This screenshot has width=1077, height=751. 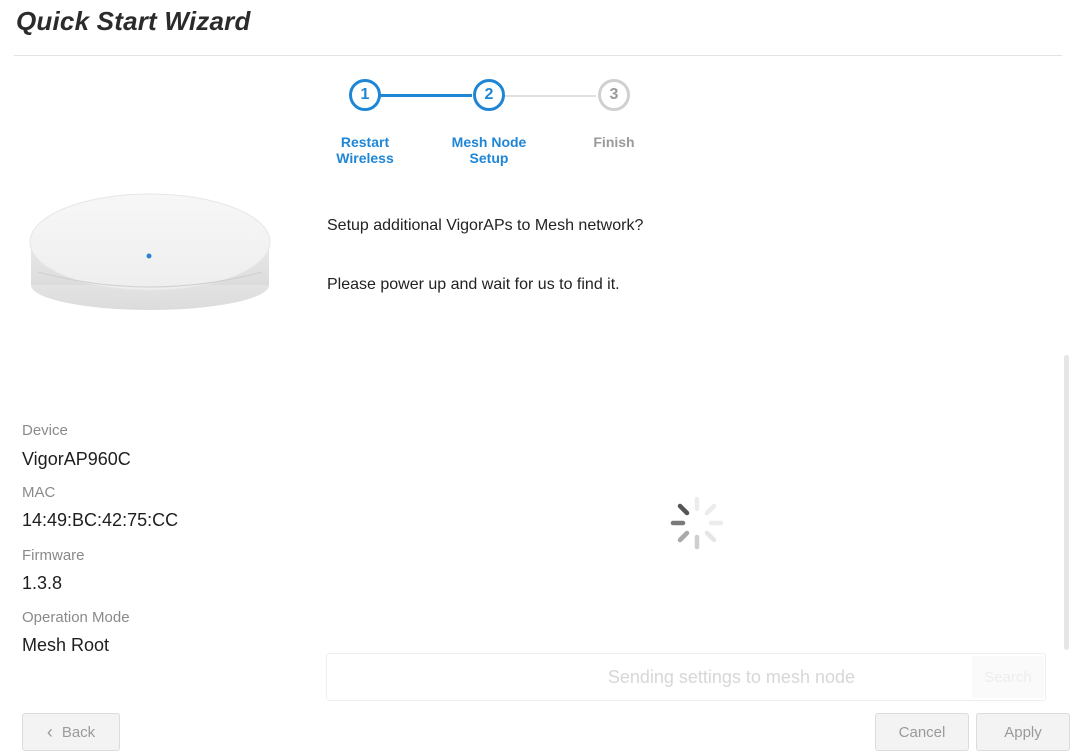 I want to click on results-scrollbar, so click(x=1066, y=502).